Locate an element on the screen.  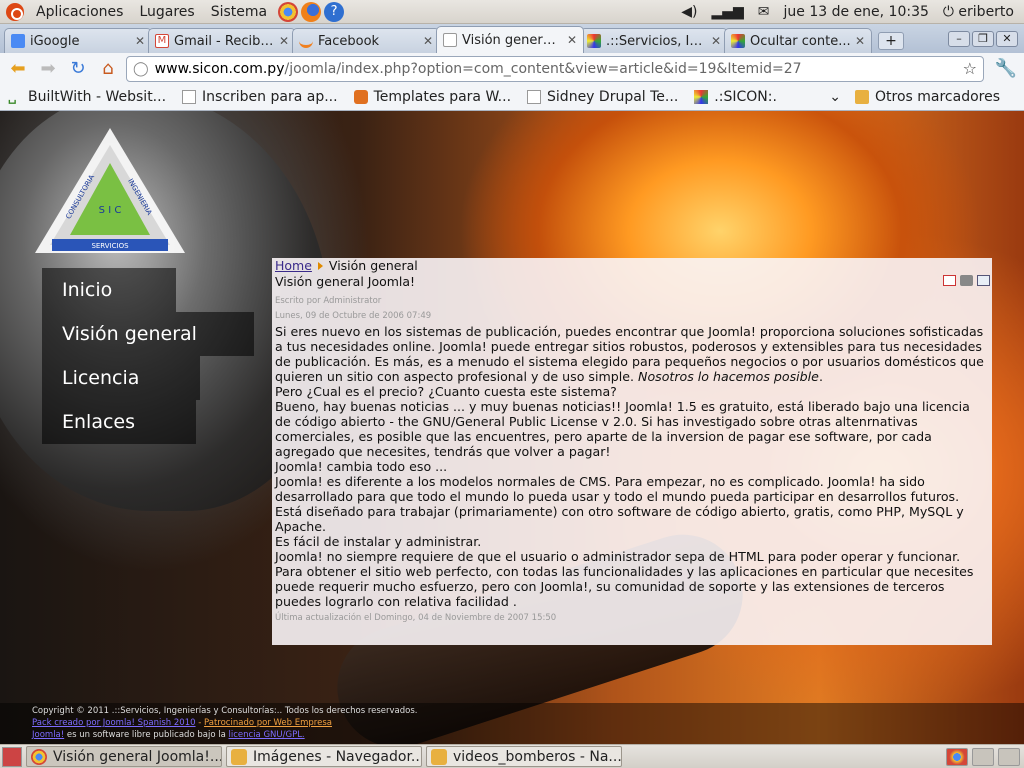
user-name: eriberto is located at coordinates (986, 11).